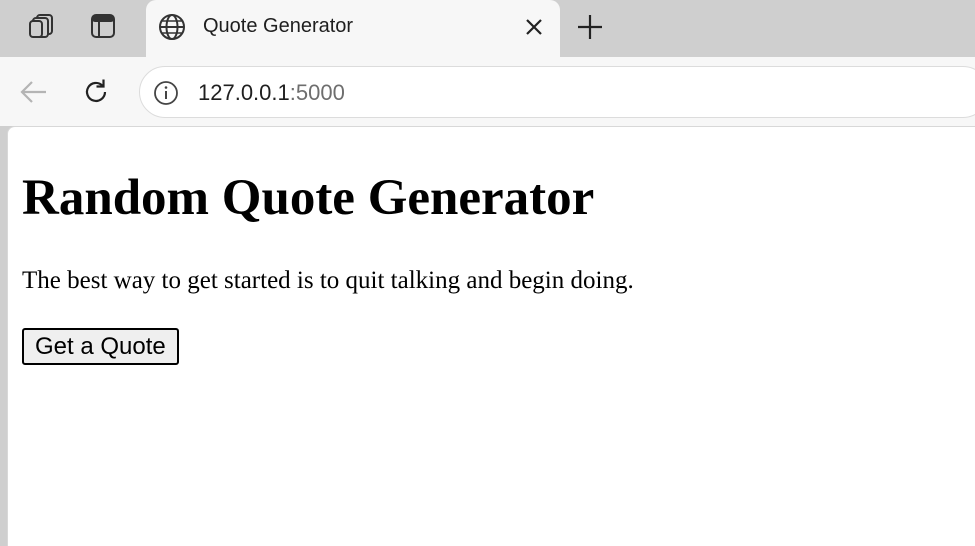  I want to click on close-icon, so click(534, 27).